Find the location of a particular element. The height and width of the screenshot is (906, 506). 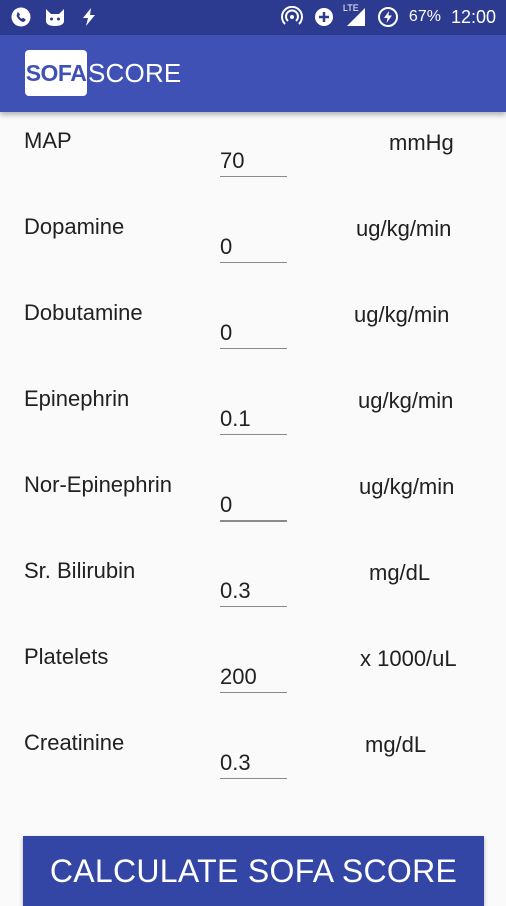

signal-icon: LTE is located at coordinates (354, 15).